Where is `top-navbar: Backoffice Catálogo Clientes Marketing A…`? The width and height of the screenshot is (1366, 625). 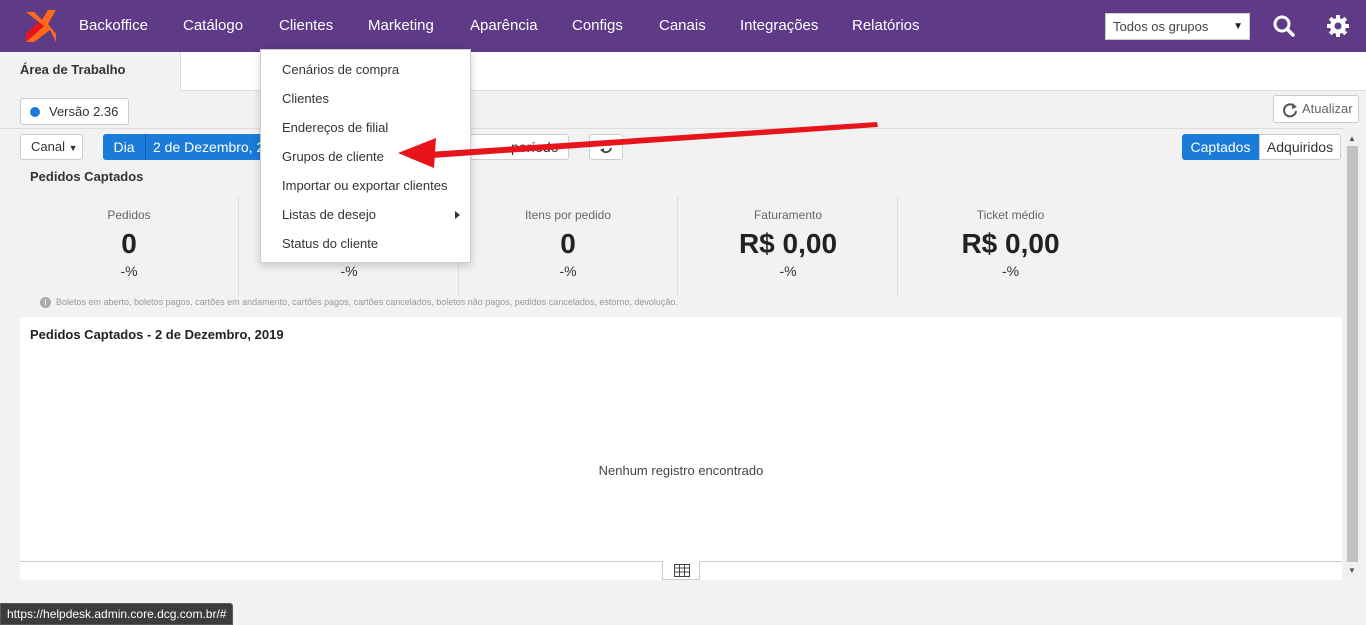 top-navbar: Backoffice Catálogo Clientes Marketing A… is located at coordinates (683, 26).